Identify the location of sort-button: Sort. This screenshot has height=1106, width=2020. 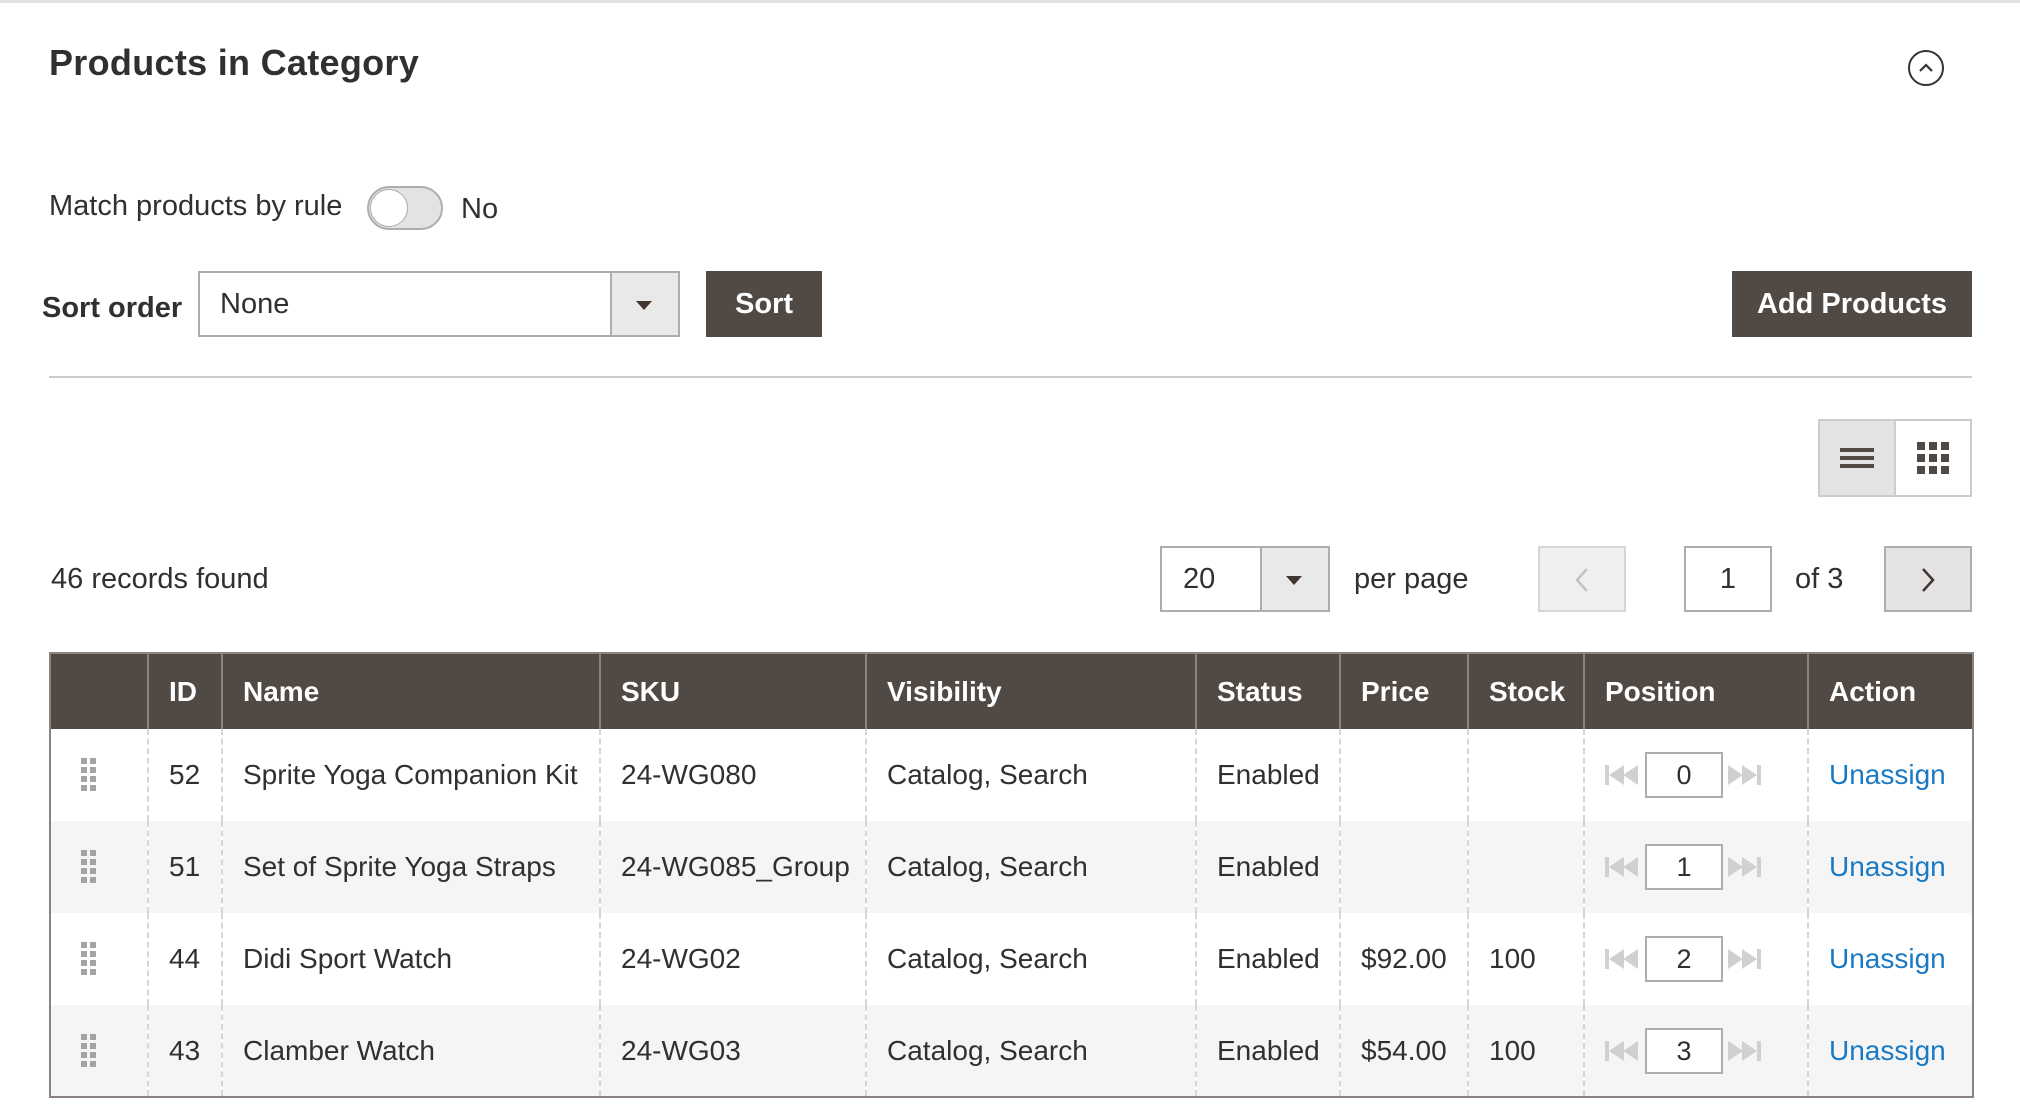
(764, 304).